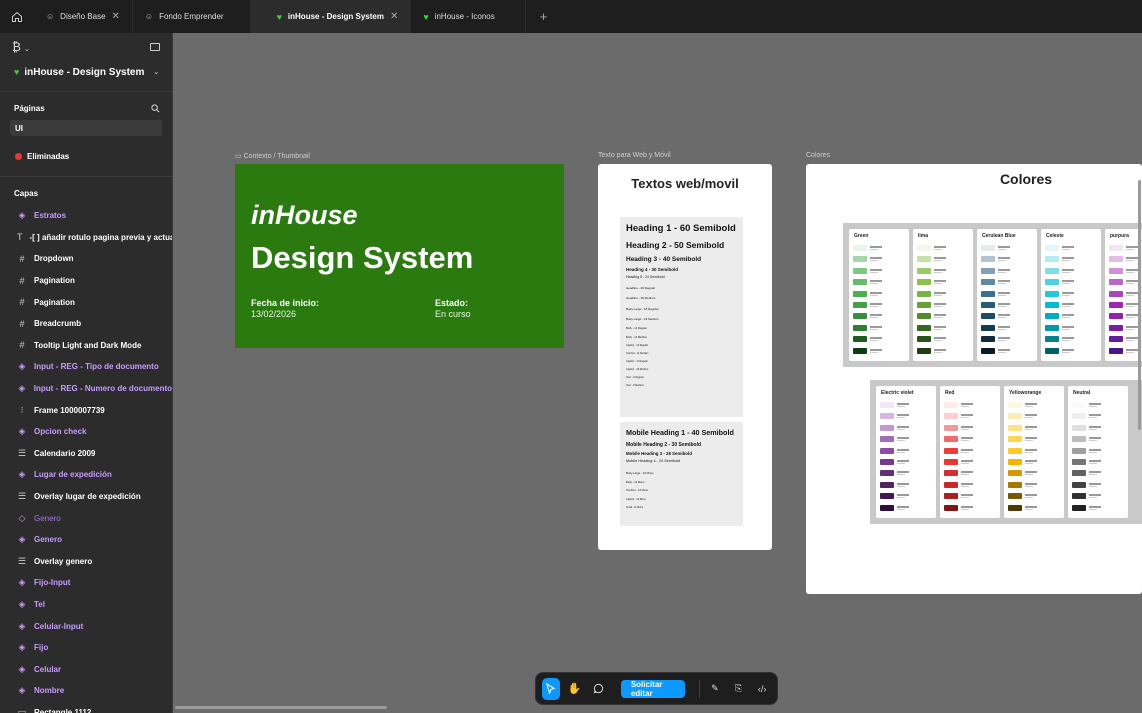 This screenshot has width=1142, height=713. I want to click on layer-item: ◈ Celular-Input, so click(86, 626).